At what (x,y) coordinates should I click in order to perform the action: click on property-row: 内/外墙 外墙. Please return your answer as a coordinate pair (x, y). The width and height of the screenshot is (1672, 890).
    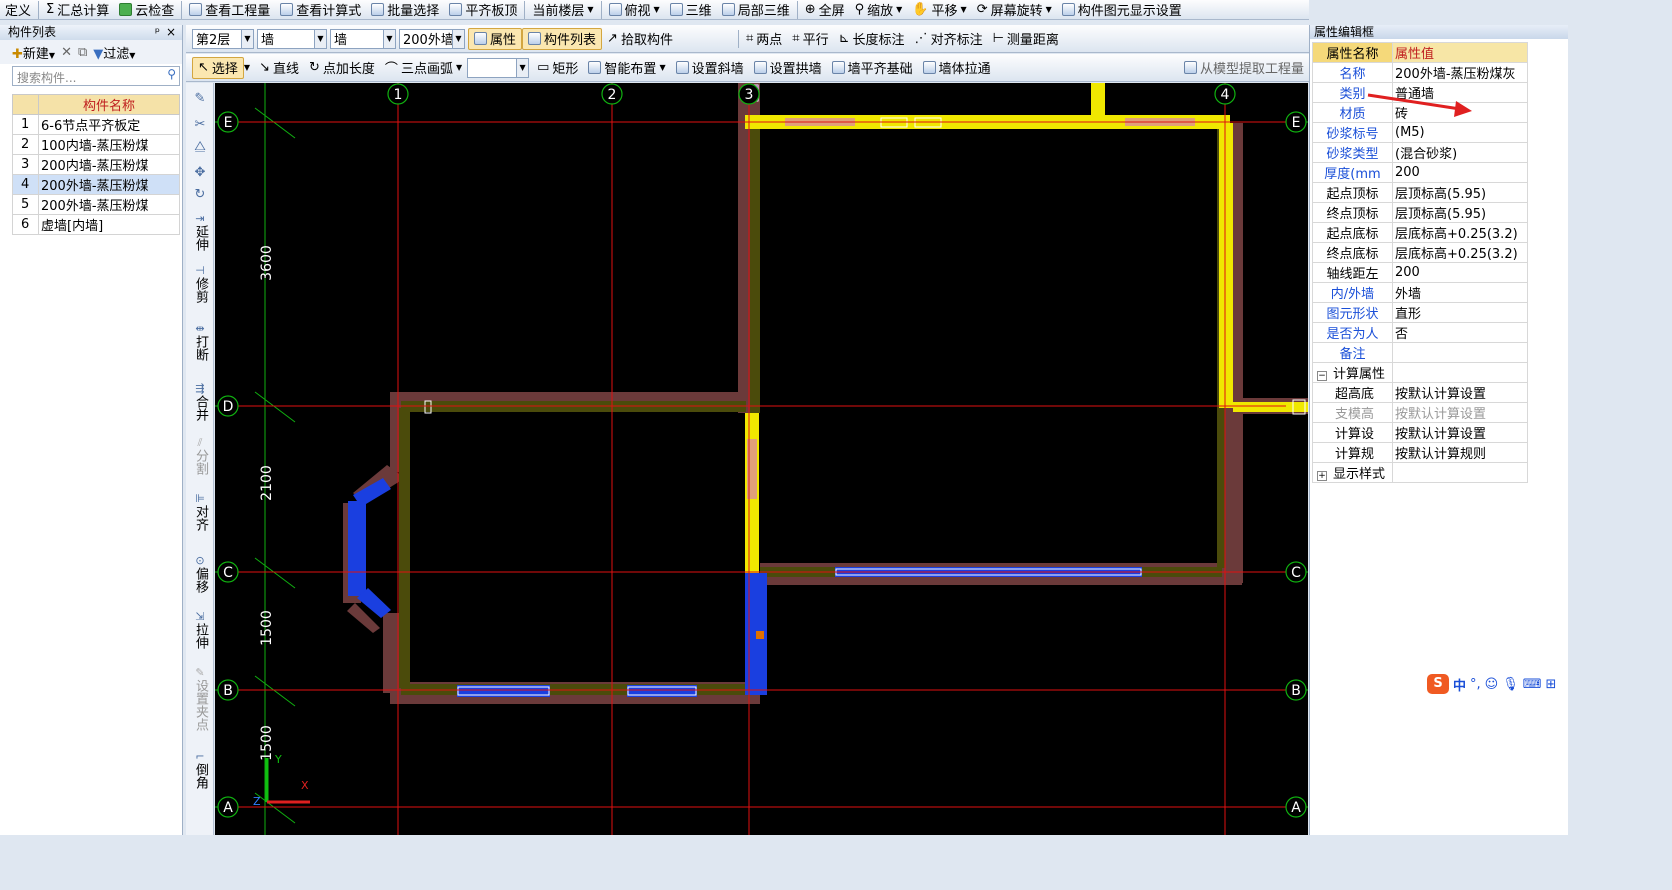
    Looking at the image, I should click on (1420, 292).